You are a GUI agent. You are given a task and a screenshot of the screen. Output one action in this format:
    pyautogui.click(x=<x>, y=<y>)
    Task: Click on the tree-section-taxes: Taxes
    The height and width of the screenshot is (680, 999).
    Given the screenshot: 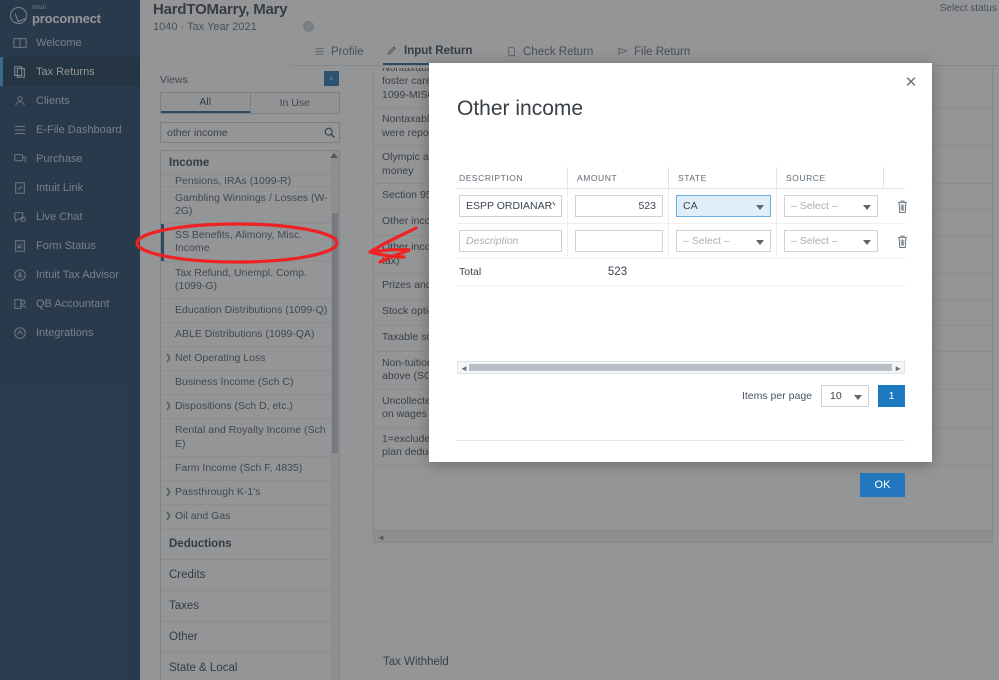 What is the action you would take?
    pyautogui.click(x=250, y=606)
    